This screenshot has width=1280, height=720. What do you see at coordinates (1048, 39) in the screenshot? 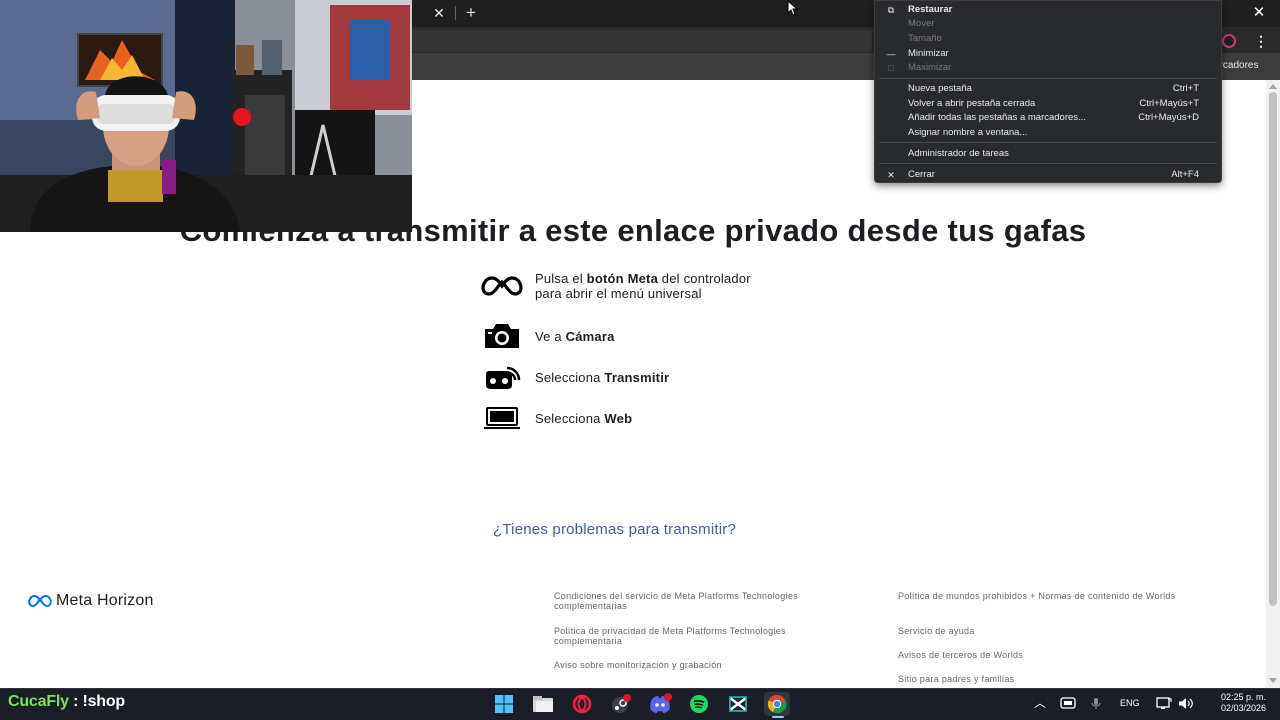
I see `menu-item-size: Tamaño` at bounding box center [1048, 39].